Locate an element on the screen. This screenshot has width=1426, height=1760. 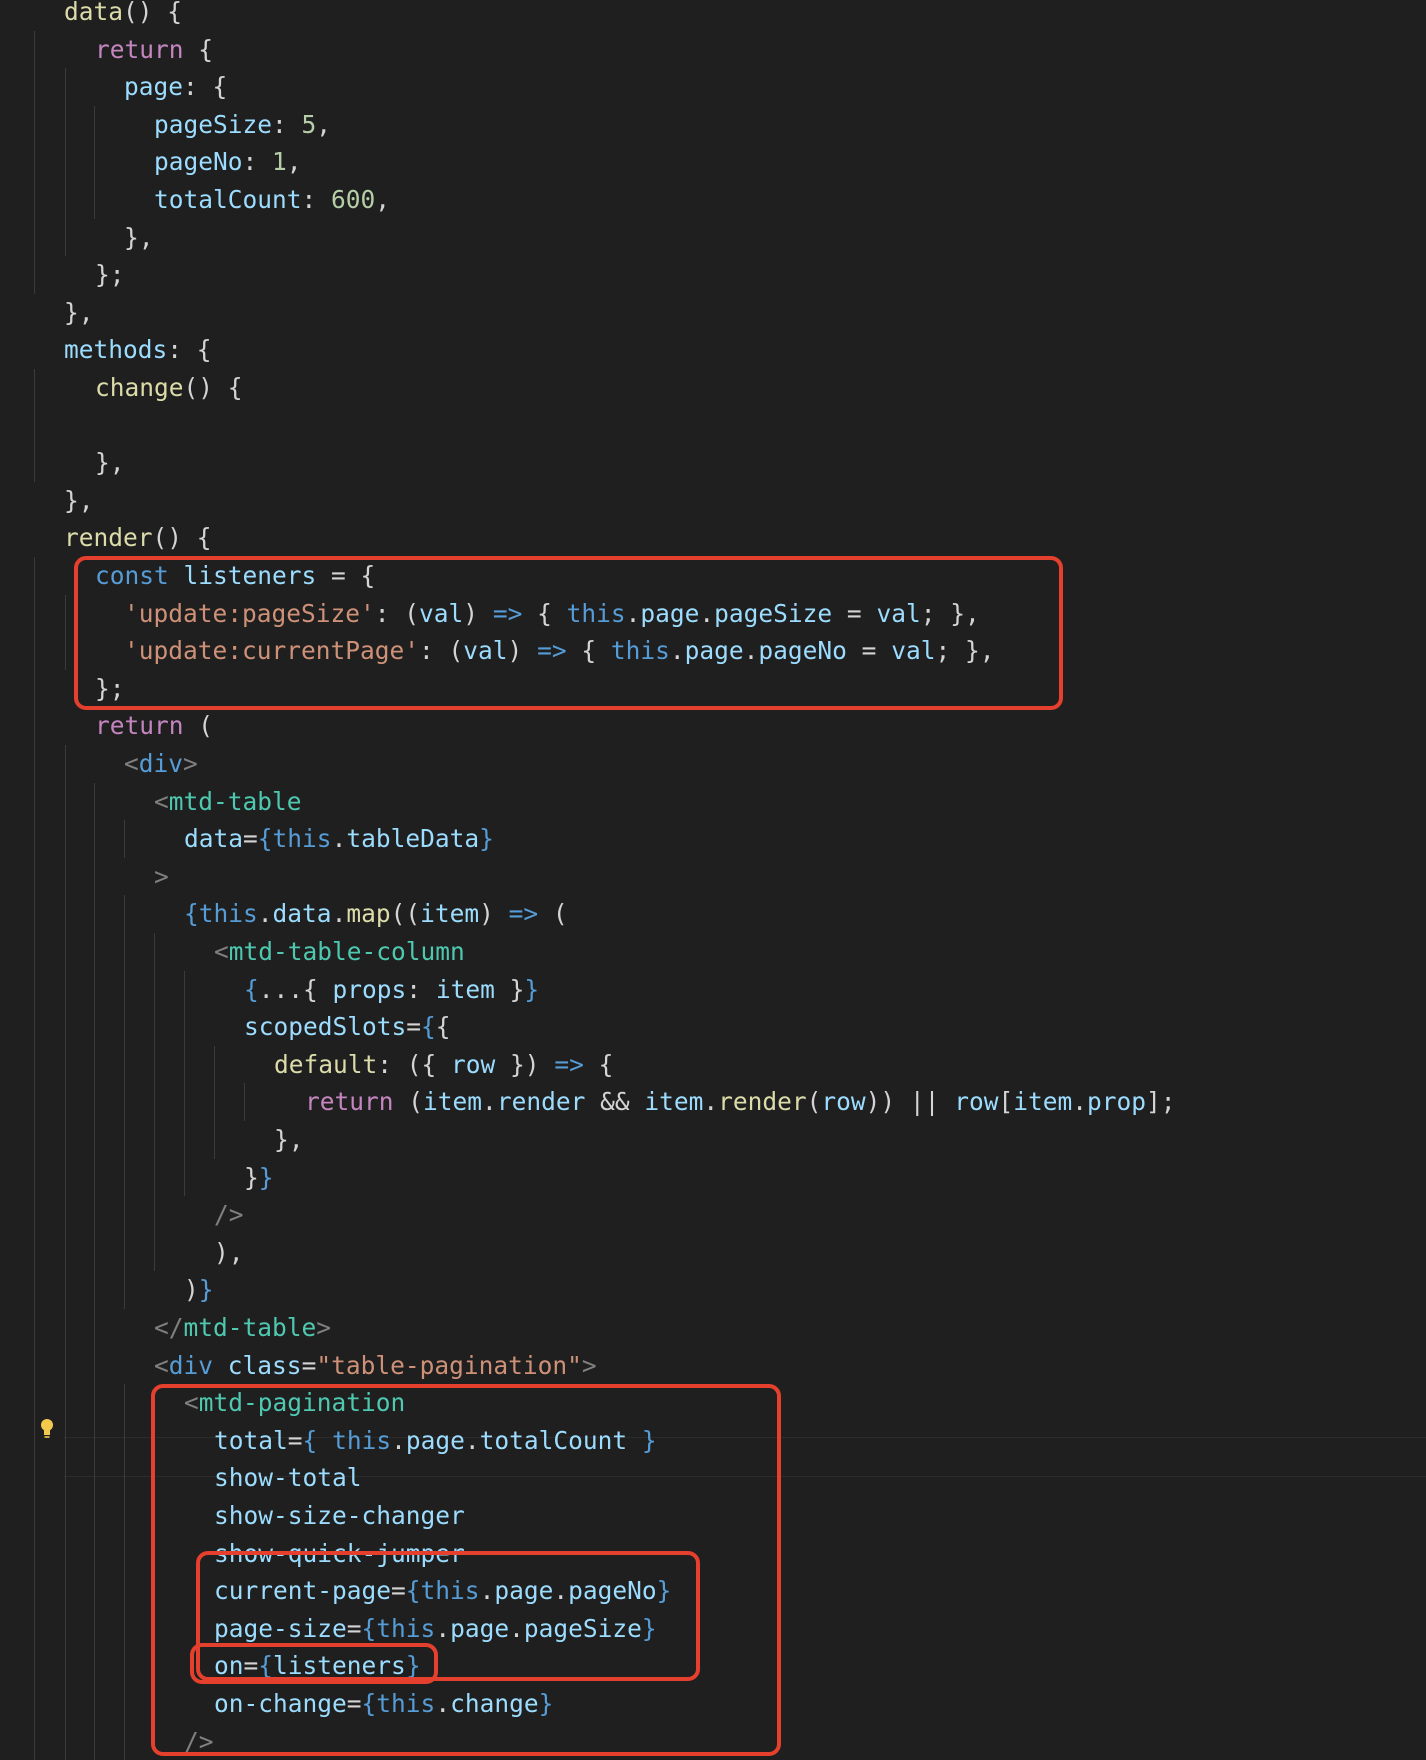
code-token: mtd-table is located at coordinates (235, 801).